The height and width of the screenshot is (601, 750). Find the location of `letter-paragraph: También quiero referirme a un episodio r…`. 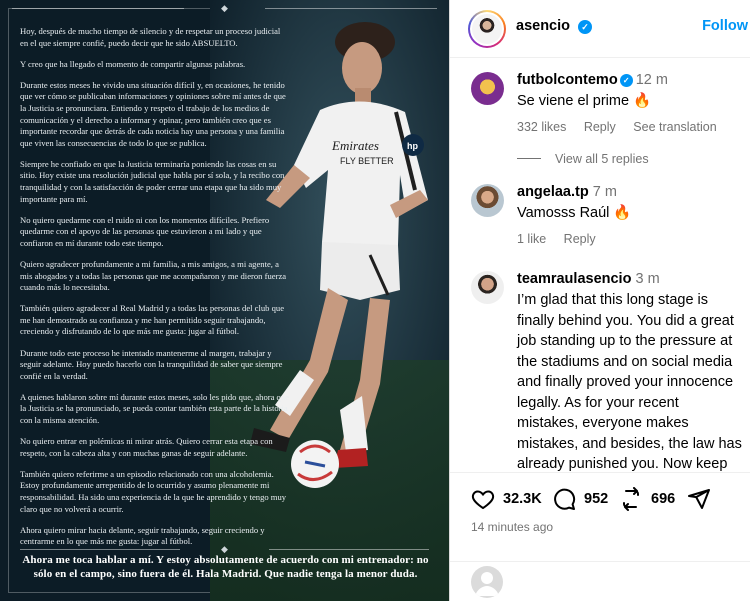

letter-paragraph: También quiero referirme a un episodio r… is located at coordinates (153, 491).